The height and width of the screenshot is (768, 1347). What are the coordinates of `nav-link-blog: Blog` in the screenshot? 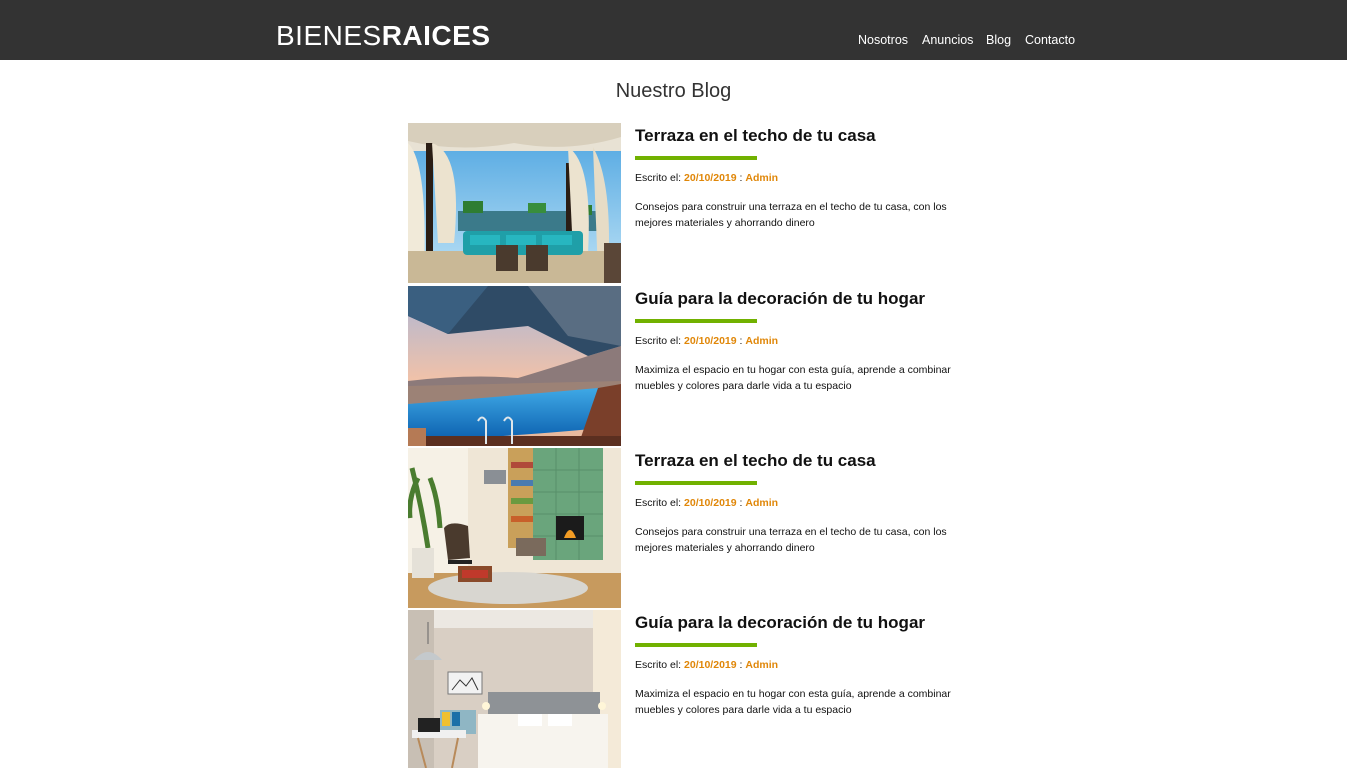 It's located at (998, 40).